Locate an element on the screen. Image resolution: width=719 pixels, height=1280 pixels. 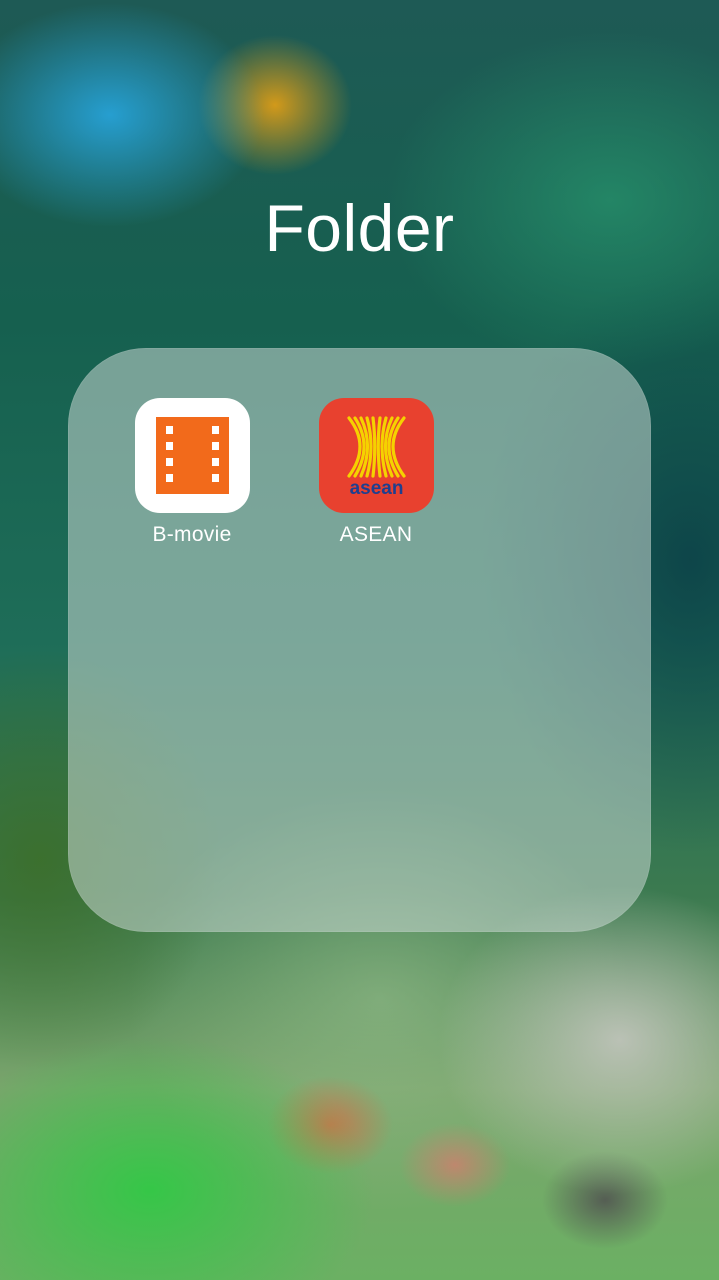
folder-title: Folder is located at coordinates (359, 228).